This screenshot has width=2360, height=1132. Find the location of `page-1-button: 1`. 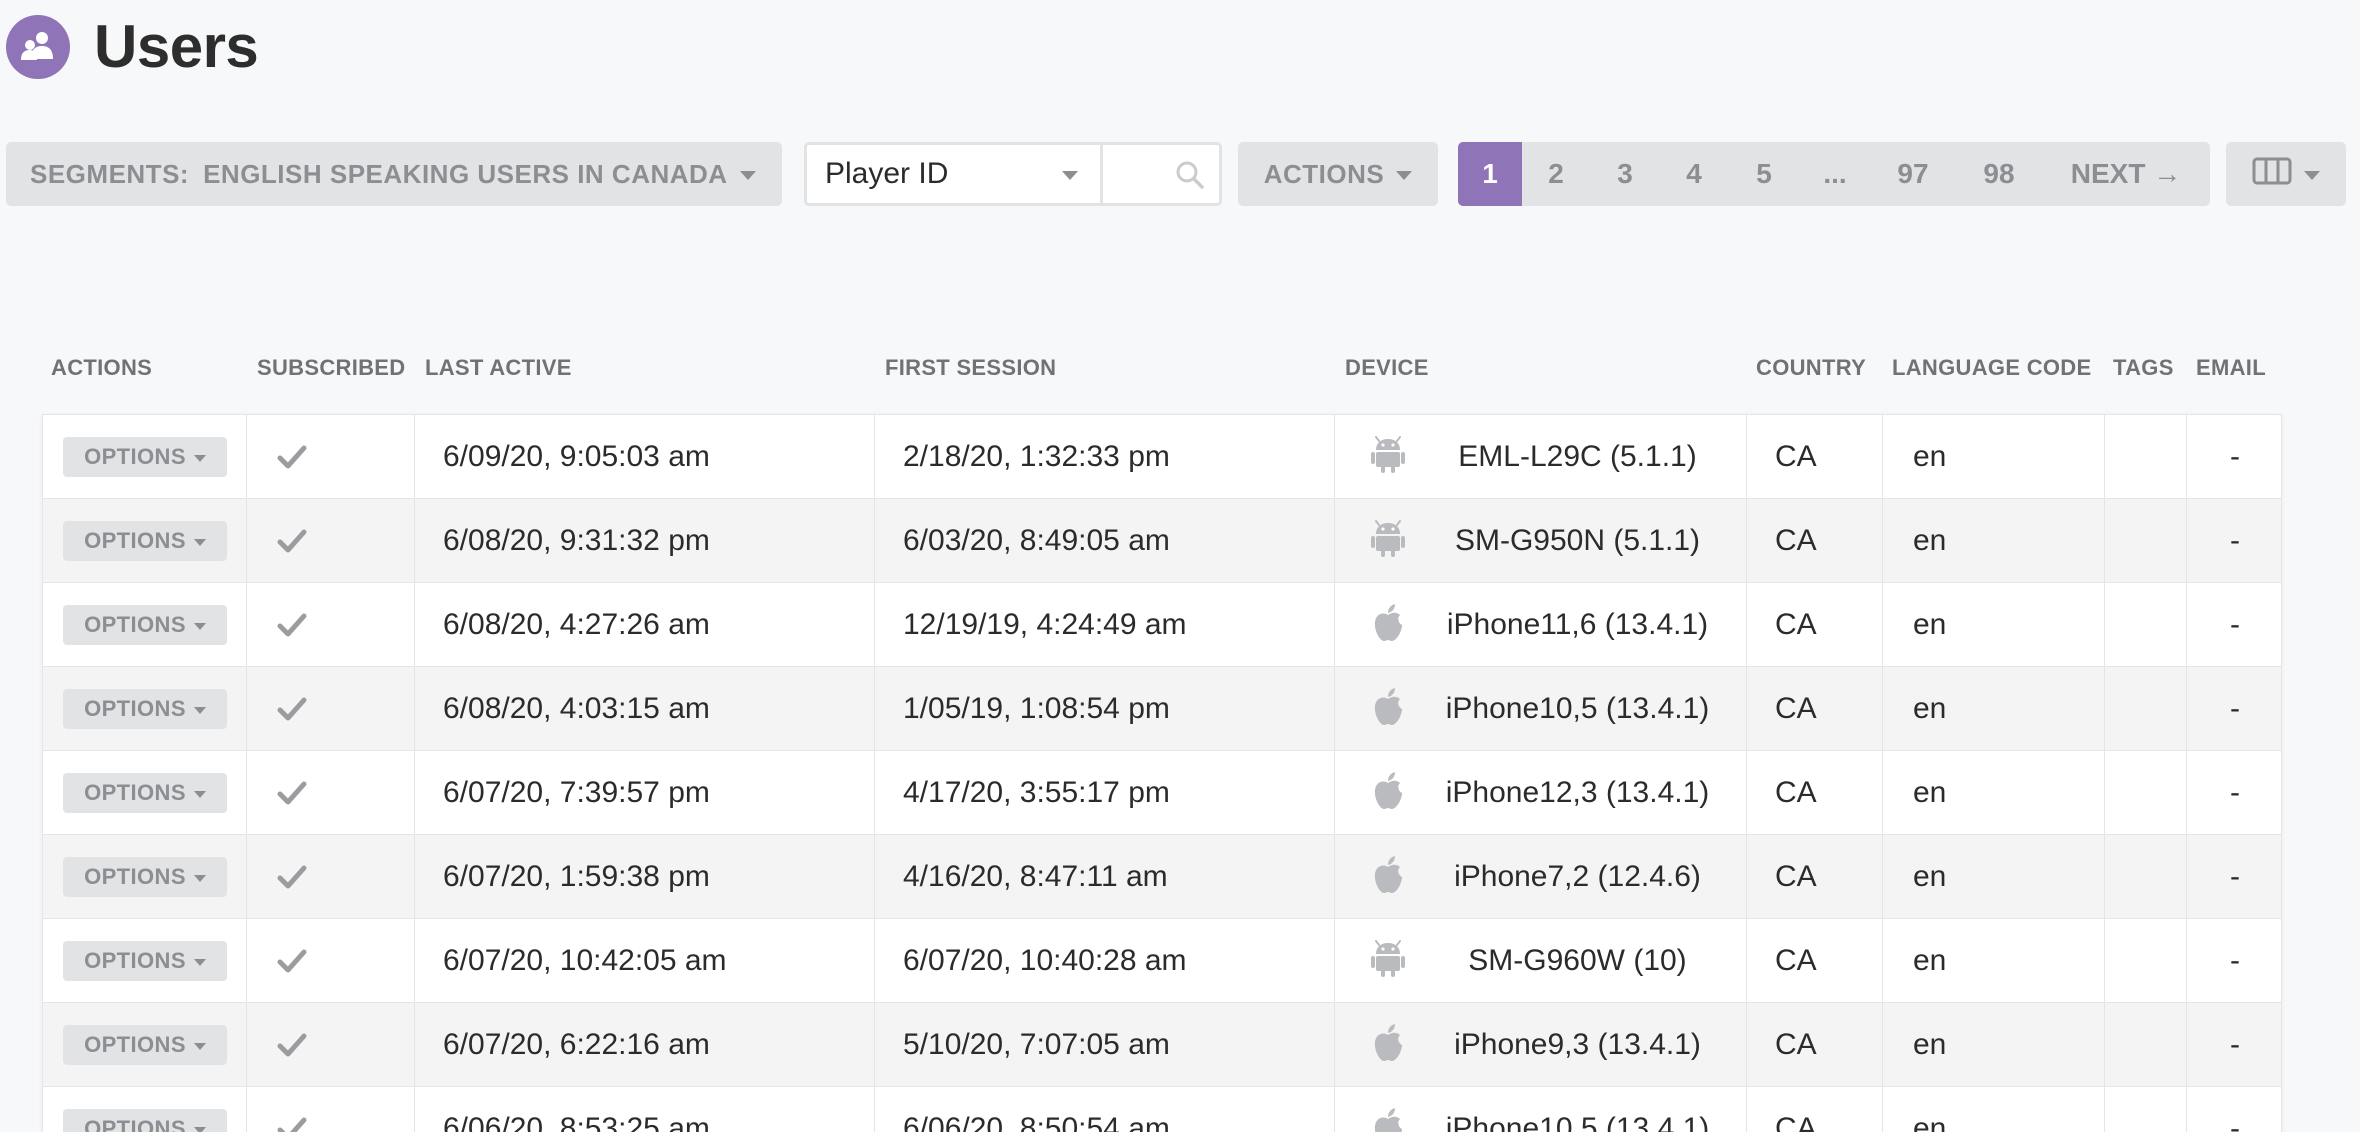

page-1-button: 1 is located at coordinates (1490, 174).